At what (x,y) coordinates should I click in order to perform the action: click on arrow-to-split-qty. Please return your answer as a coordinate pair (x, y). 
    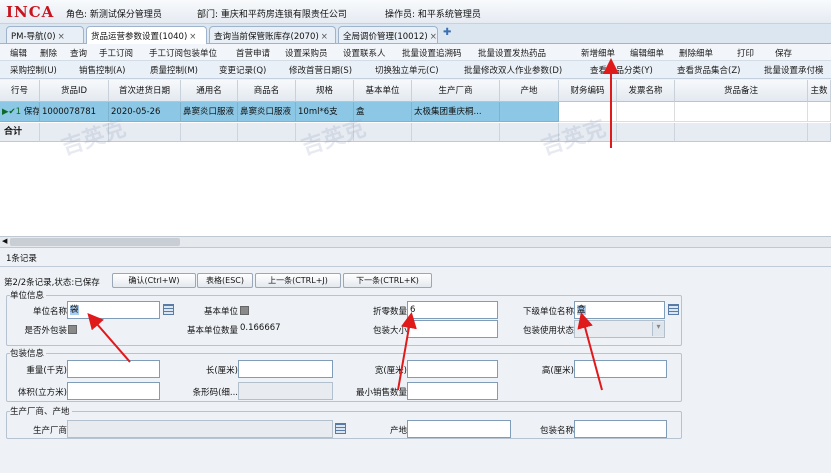
    Looking at the image, I should click on (407, 351).